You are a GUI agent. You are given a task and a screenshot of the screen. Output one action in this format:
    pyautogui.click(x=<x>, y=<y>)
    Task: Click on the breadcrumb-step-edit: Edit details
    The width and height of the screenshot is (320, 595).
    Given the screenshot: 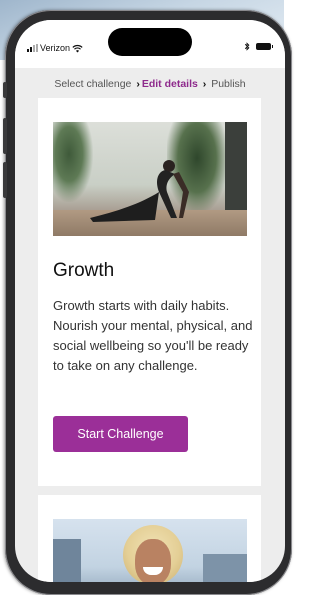 What is the action you would take?
    pyautogui.click(x=170, y=84)
    